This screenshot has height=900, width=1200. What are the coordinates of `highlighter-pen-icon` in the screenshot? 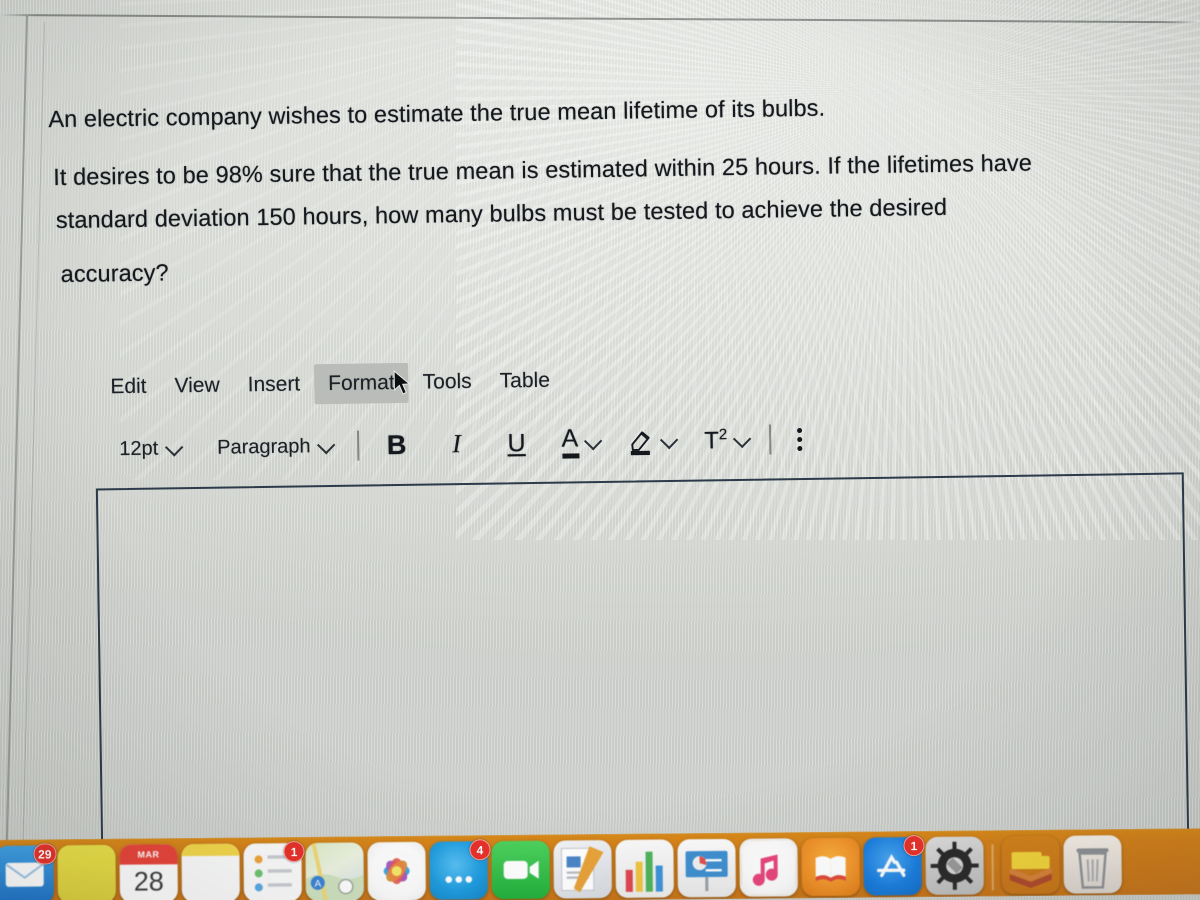 It's located at (641, 441).